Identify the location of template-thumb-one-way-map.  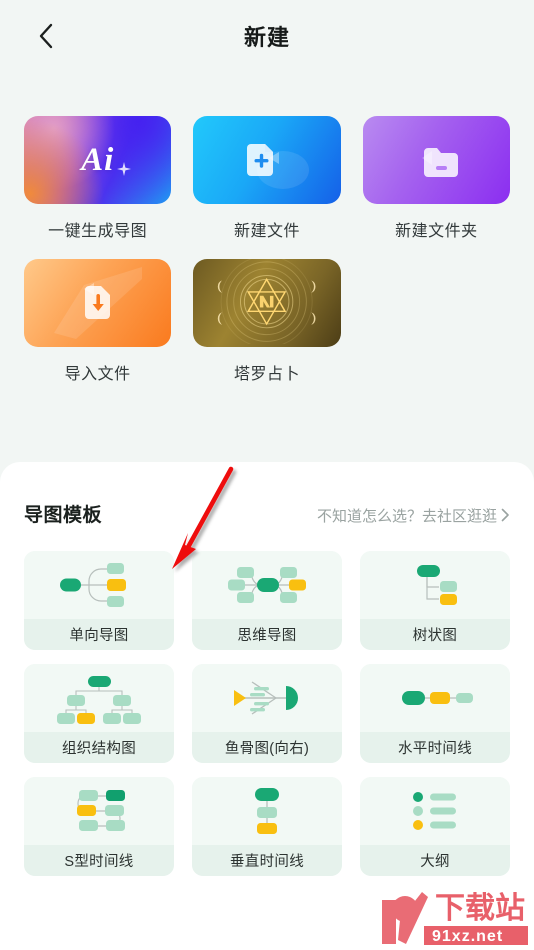
(99, 585).